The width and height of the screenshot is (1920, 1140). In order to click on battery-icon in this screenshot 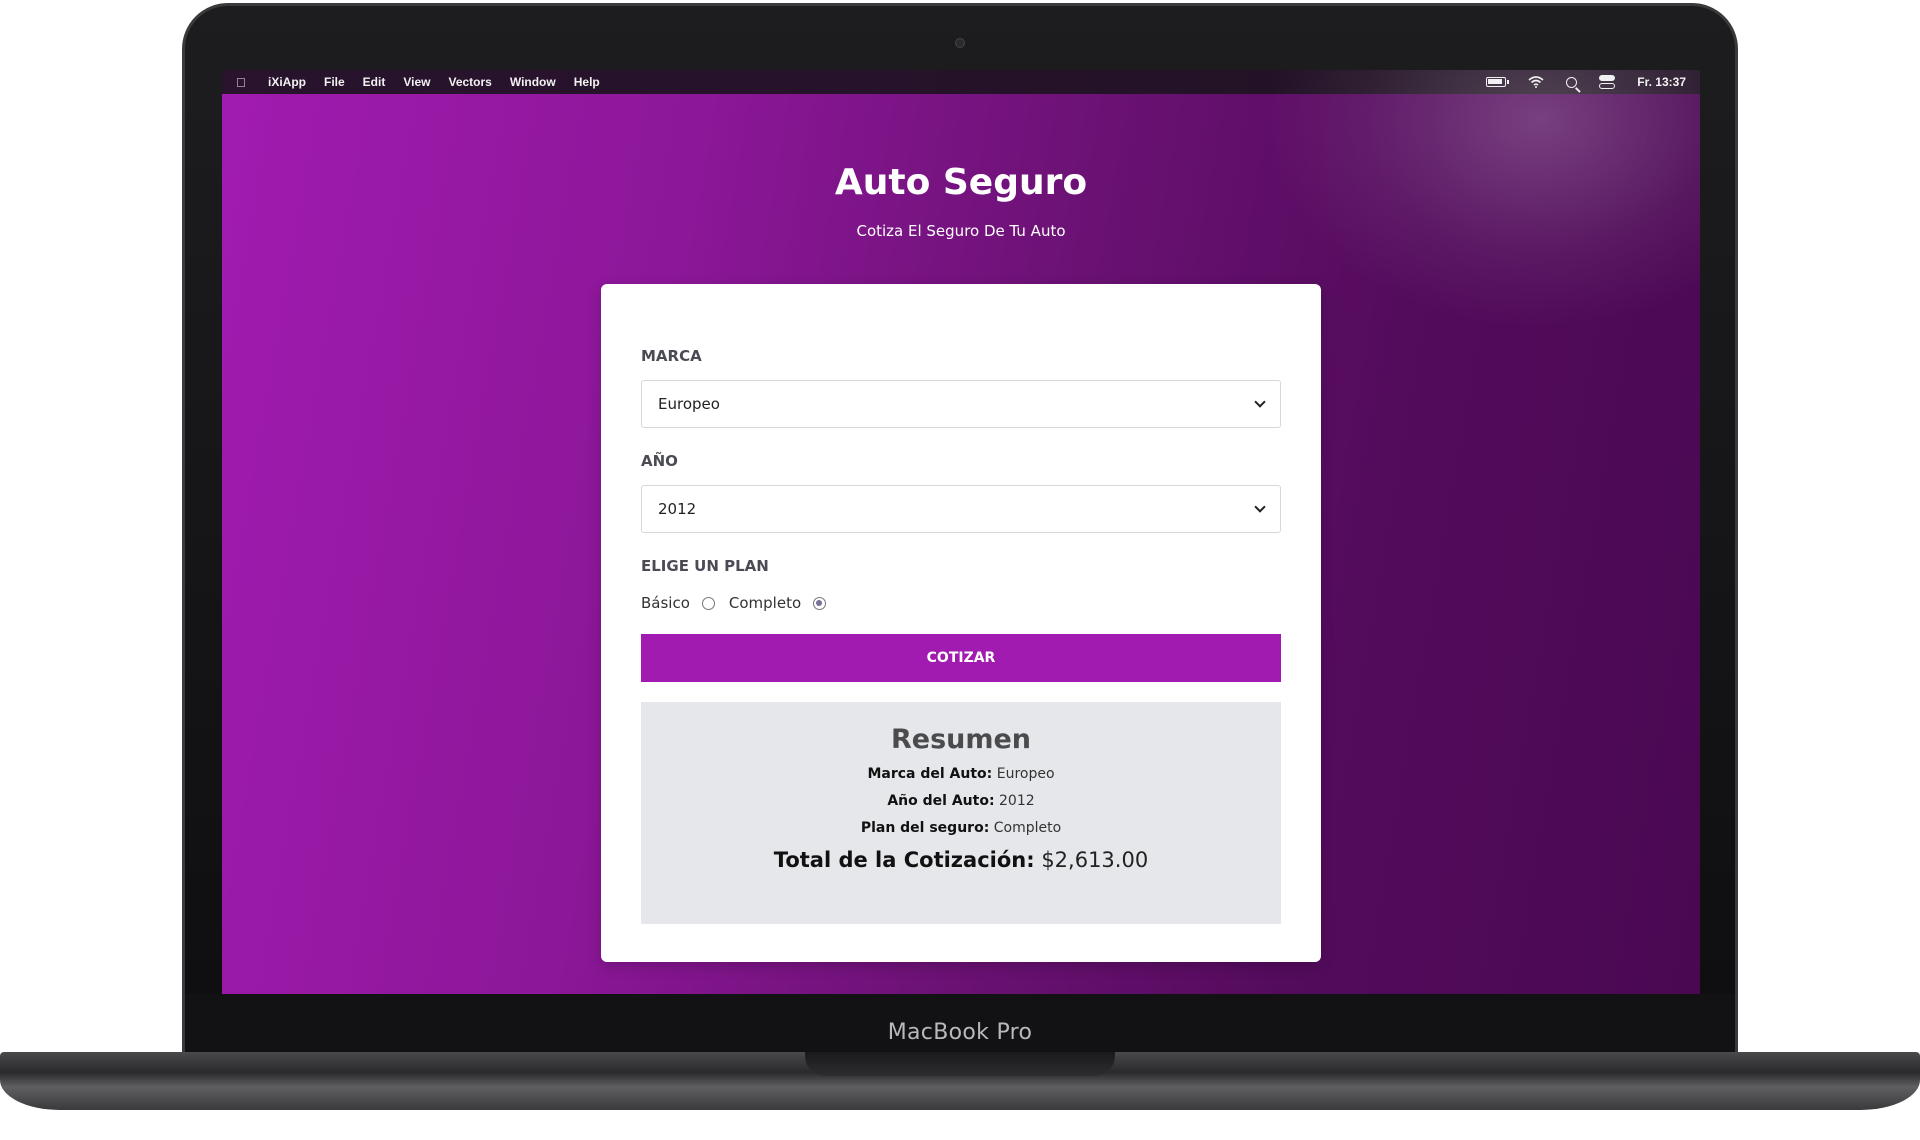, I will do `click(1498, 82)`.